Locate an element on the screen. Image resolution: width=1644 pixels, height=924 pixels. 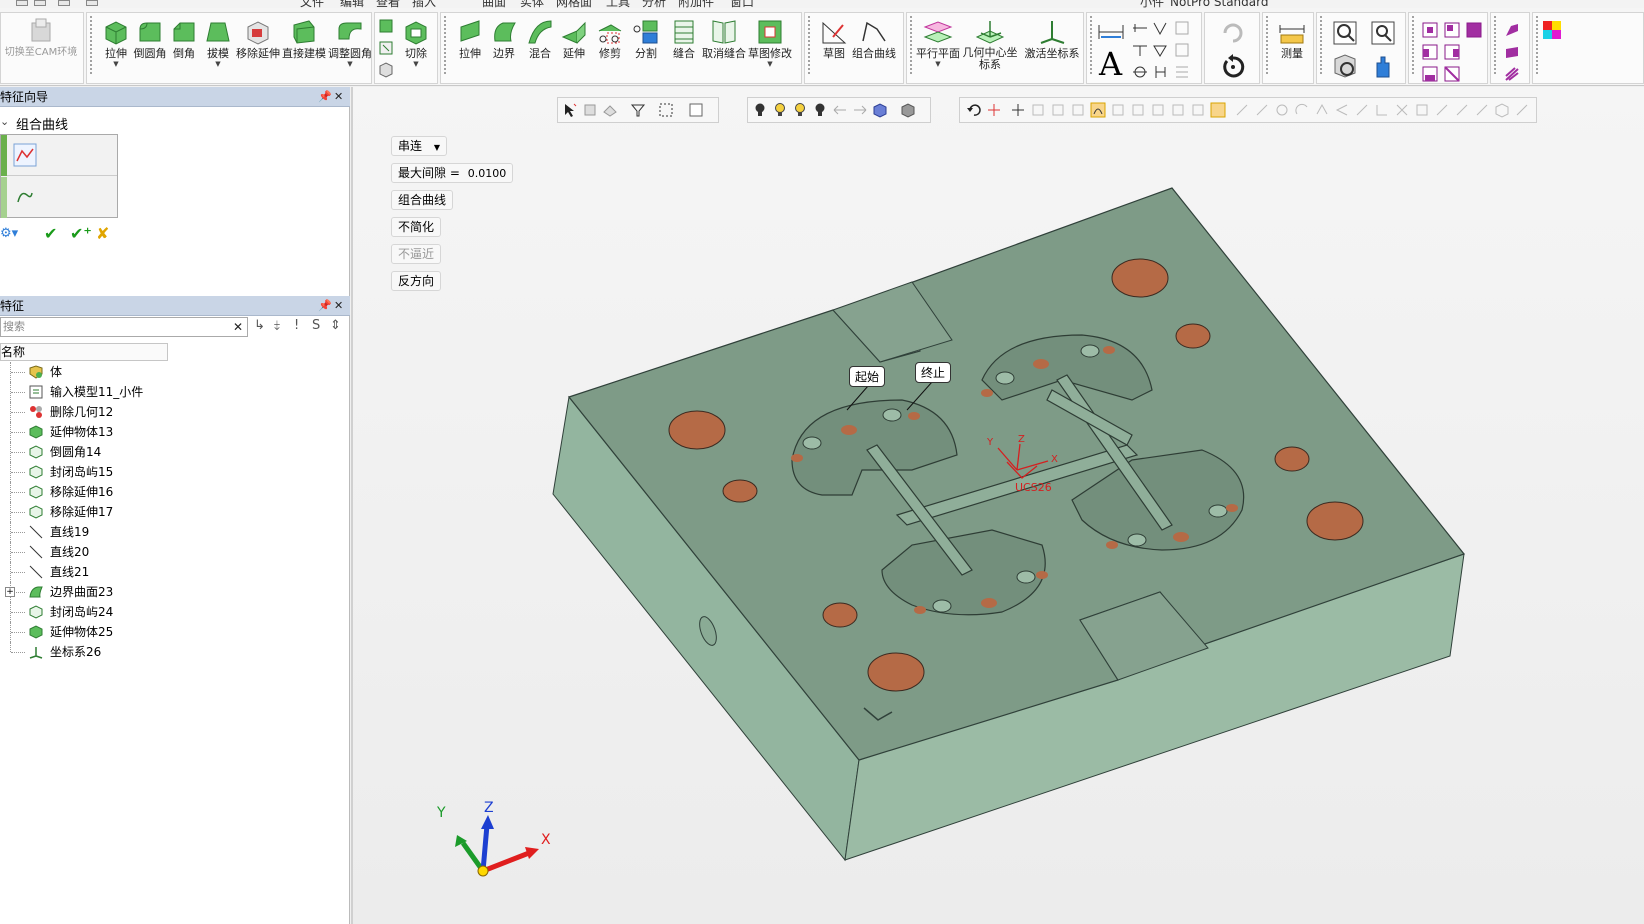
datum-feature-icon is located at coordinates (1140, 28).